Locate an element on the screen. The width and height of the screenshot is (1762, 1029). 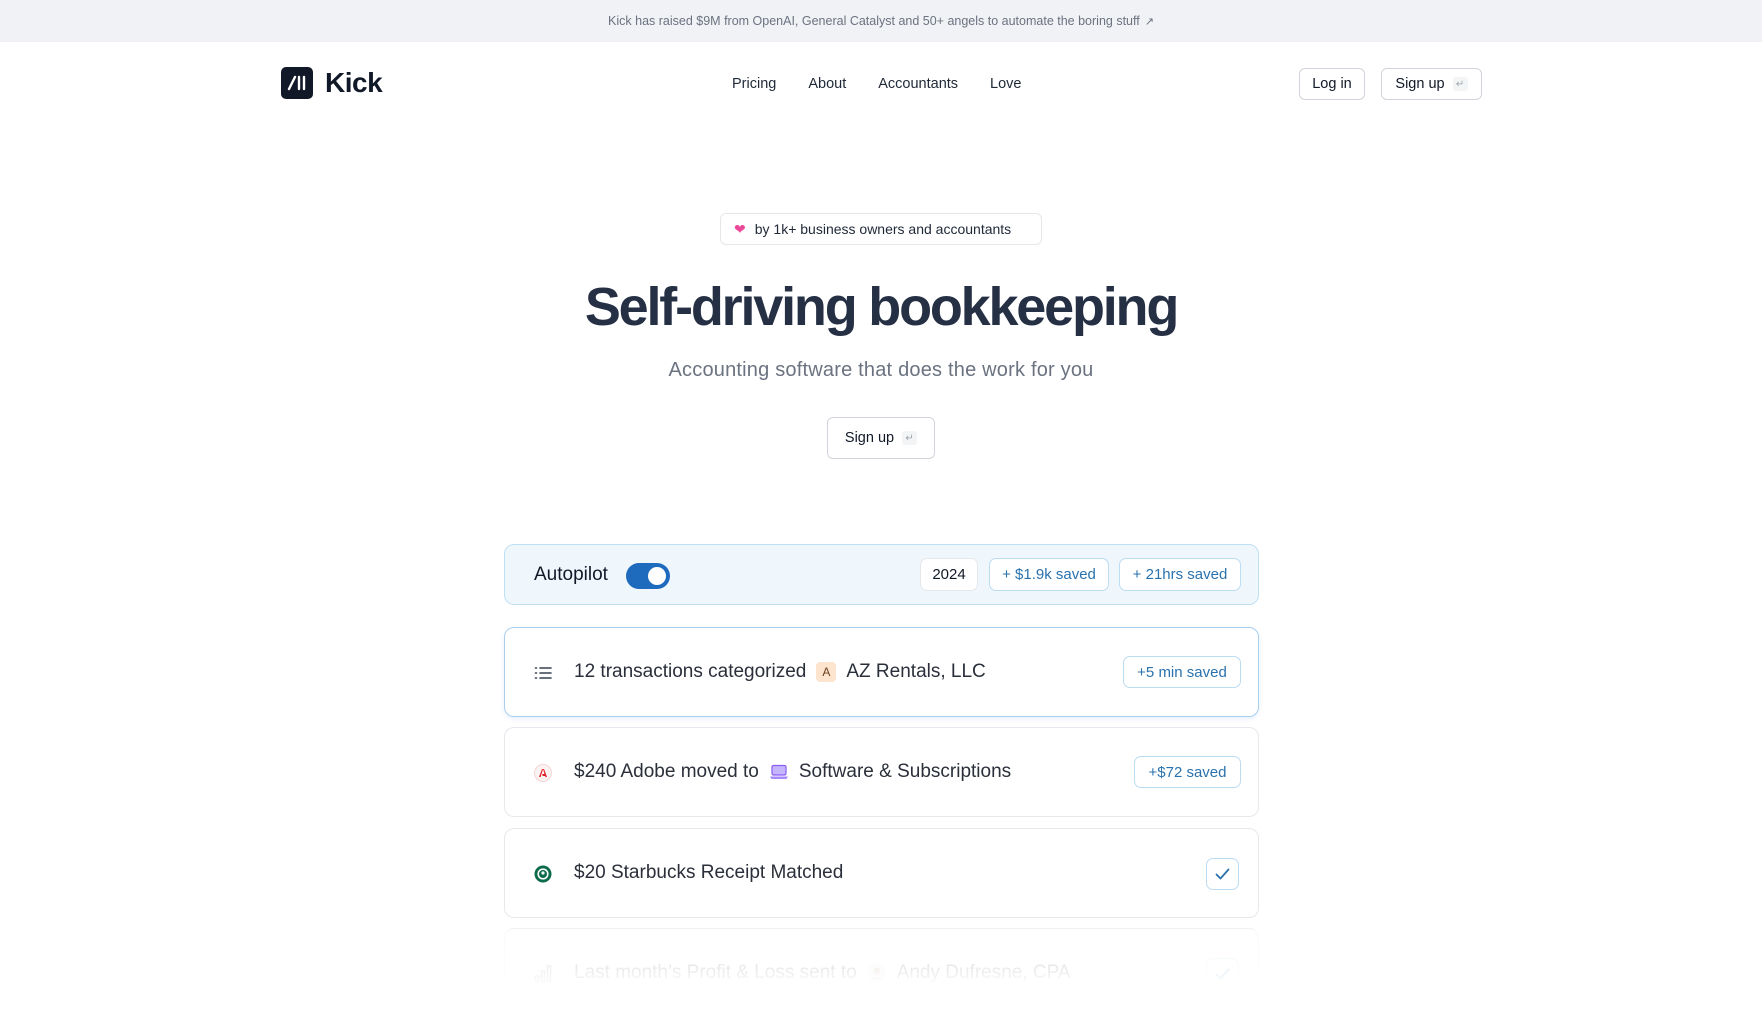
vendor-name: AZ Rentals, LLC is located at coordinates (916, 671).